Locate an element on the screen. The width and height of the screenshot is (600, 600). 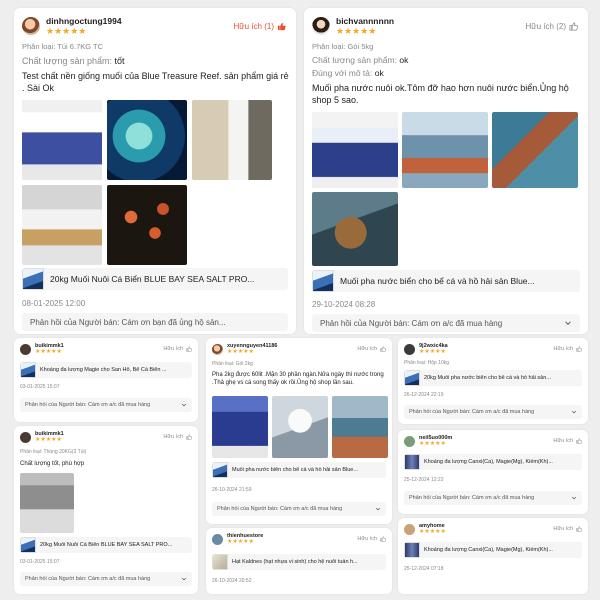
username: dinhngoctung1994 is located at coordinates (84, 21).